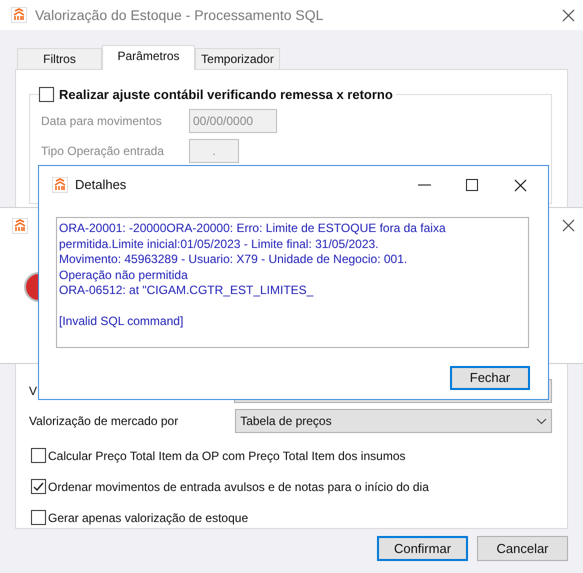 This screenshot has width=583, height=573. What do you see at coordinates (226, 95) in the screenshot?
I see `checkbox-label: Realizar ajuste contábil verificando remessa x retorno` at bounding box center [226, 95].